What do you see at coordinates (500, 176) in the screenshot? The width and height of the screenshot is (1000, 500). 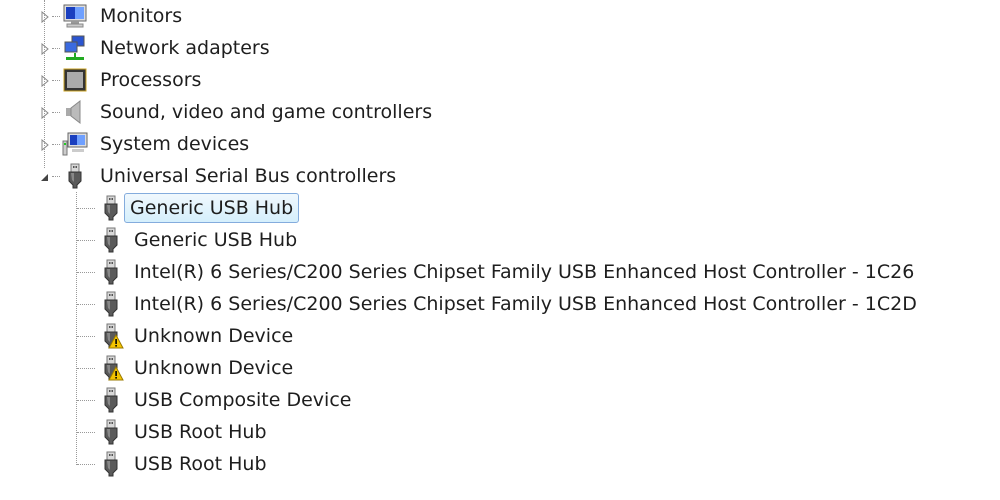 I see `tree-category: Universal Serial Bus controllers` at bounding box center [500, 176].